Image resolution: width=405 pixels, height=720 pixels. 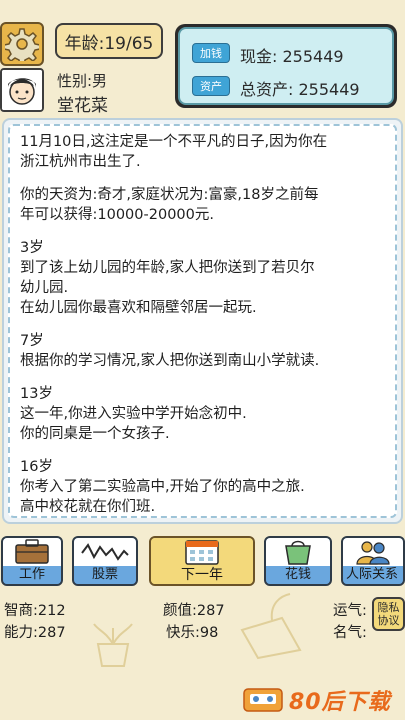 What do you see at coordinates (202, 152) in the screenshot?
I see `log-entry: 11月10日,这注定是一个不平凡的日子,因为你在 浙江杭州市出生了.` at bounding box center [202, 152].